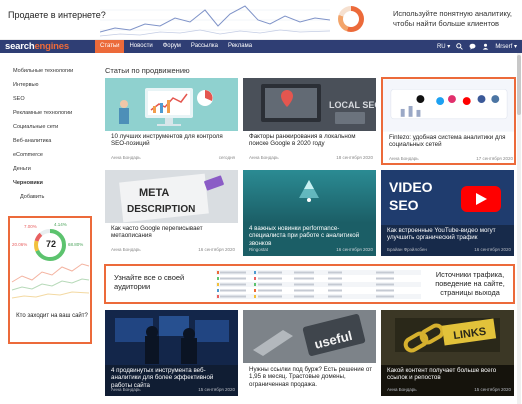 The height and width of the screenshot is (404, 522). Describe the element at coordinates (447, 197) in the screenshot. I see `article-image-video-seo: VIDEO SEO` at that location.